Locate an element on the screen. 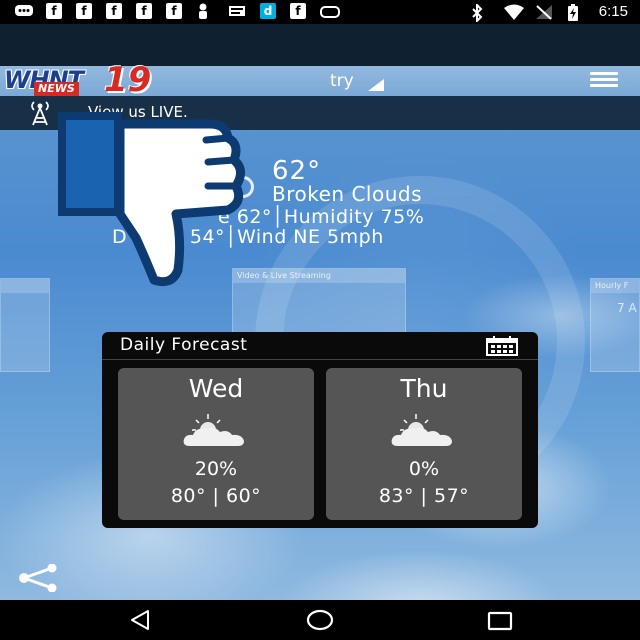 The image size is (640, 640). clock: 6:15 is located at coordinates (613, 11).